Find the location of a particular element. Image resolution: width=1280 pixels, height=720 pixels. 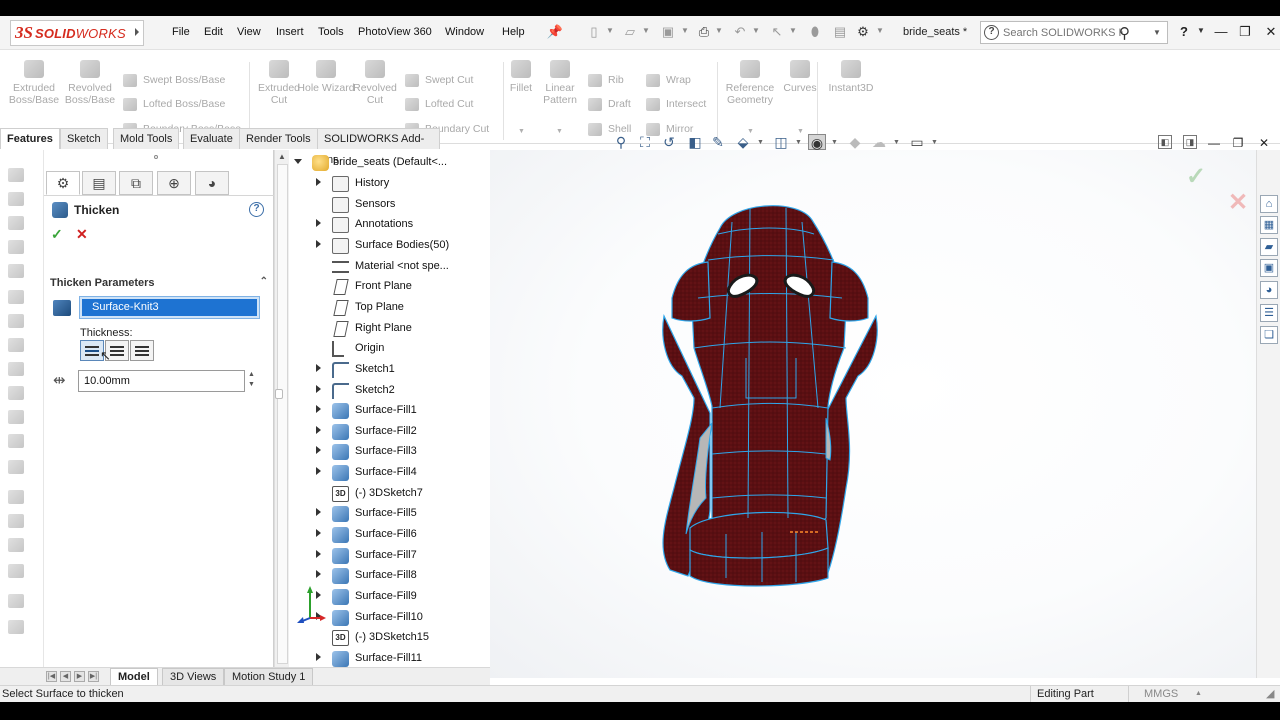

tree-item: Surface-Fill5 is located at coordinates (390, 514).